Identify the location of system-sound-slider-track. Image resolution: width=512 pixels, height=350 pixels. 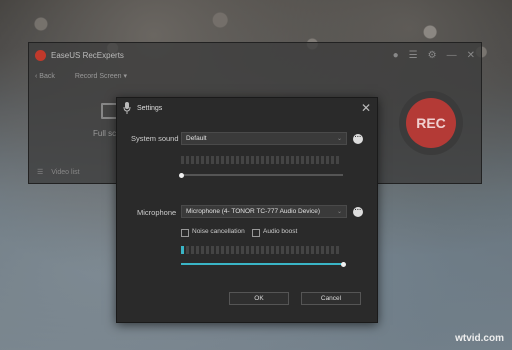
(262, 175).